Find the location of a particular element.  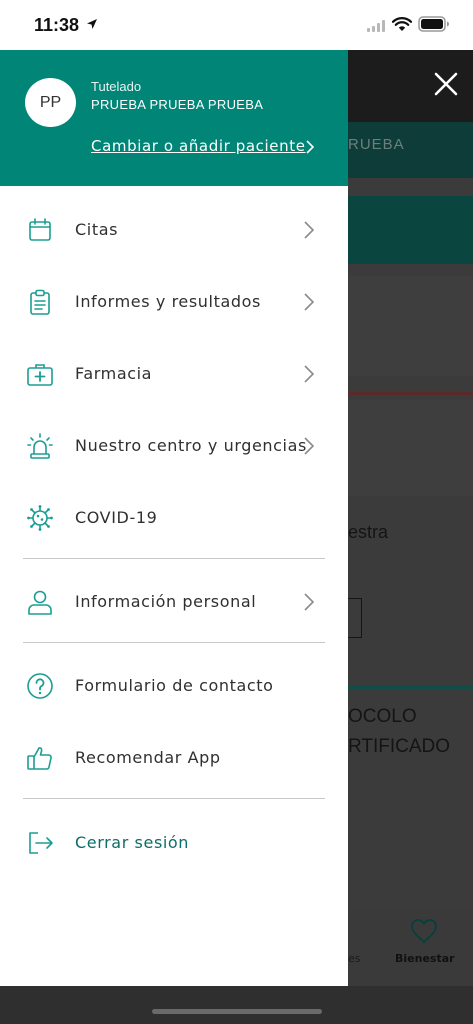

menu-label: Farmacia is located at coordinates (114, 373).